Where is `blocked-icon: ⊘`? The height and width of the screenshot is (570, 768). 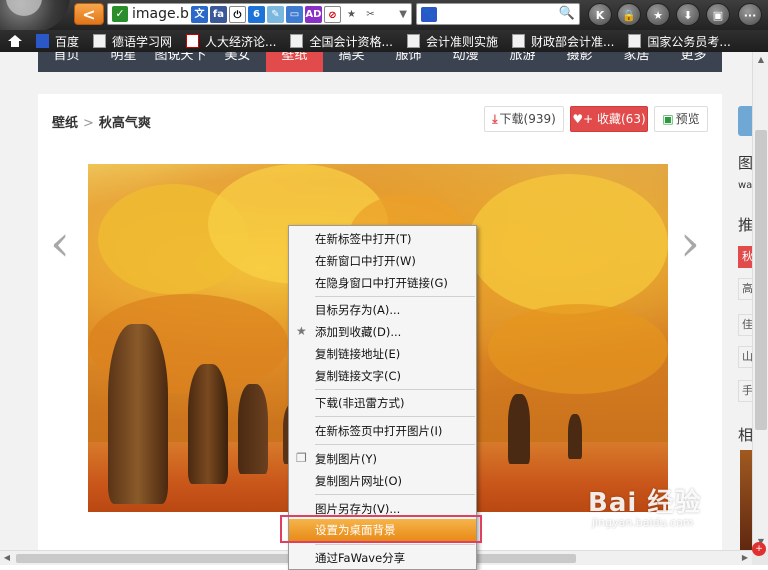
blocked-icon: ⊘ is located at coordinates (332, 14).